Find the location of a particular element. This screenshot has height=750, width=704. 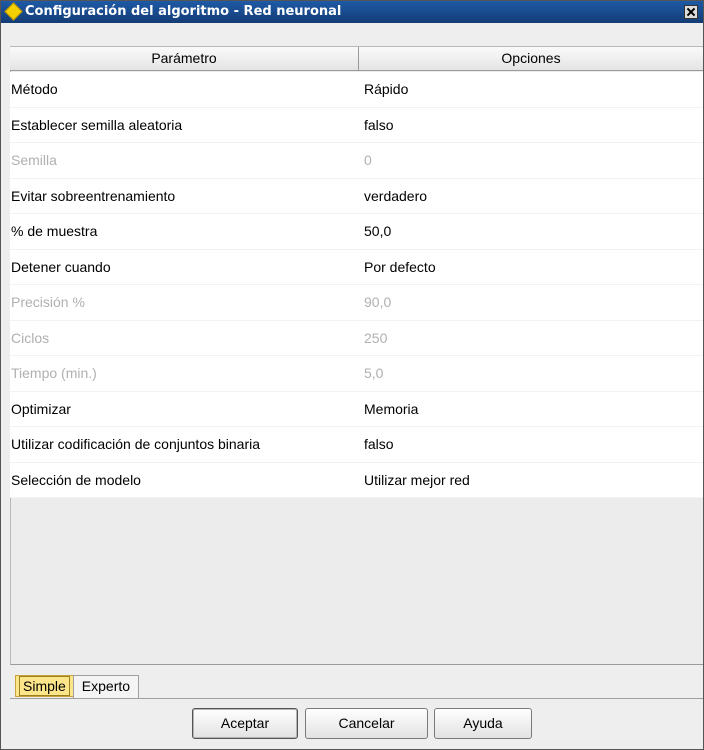

table-row: Ciclos 250 is located at coordinates (356, 338).